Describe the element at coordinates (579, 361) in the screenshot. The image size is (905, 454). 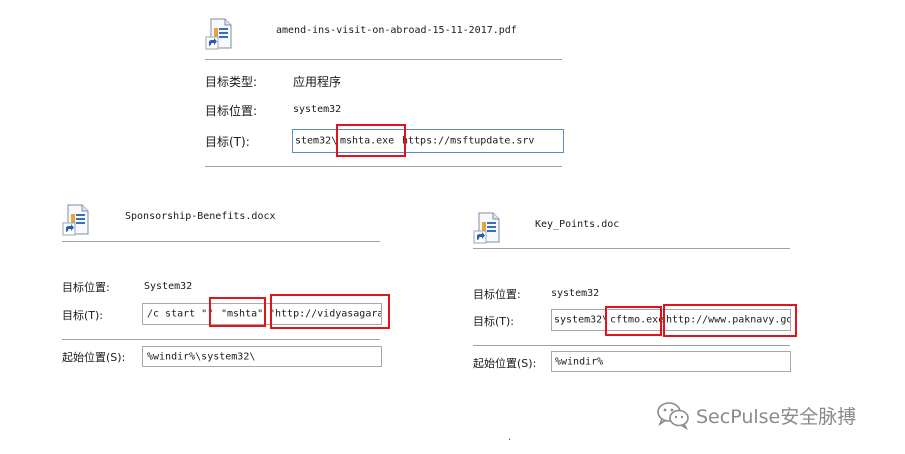
I see `start-text: %windir%` at that location.